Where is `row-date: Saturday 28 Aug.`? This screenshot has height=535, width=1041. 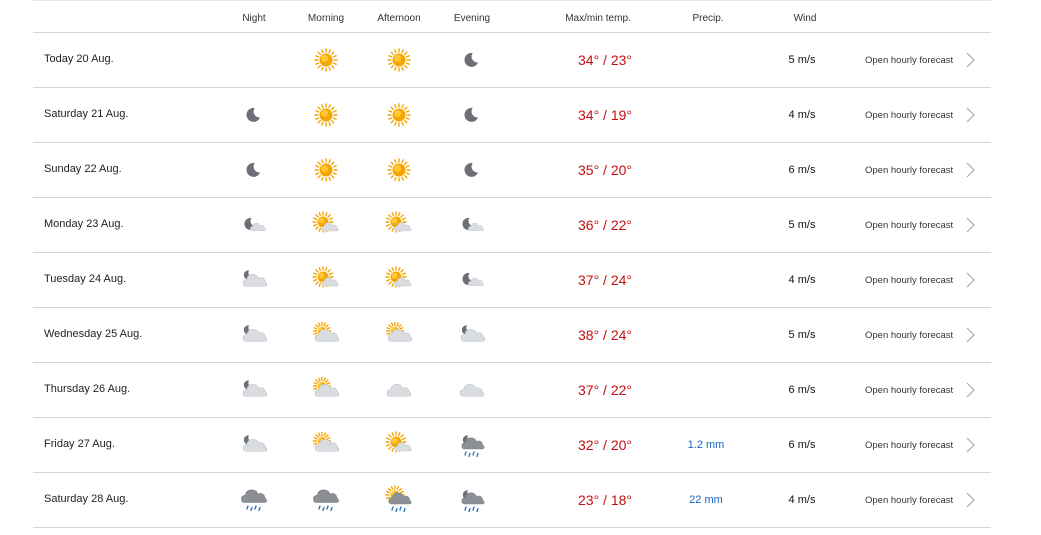 row-date: Saturday 28 Aug. is located at coordinates (86, 499).